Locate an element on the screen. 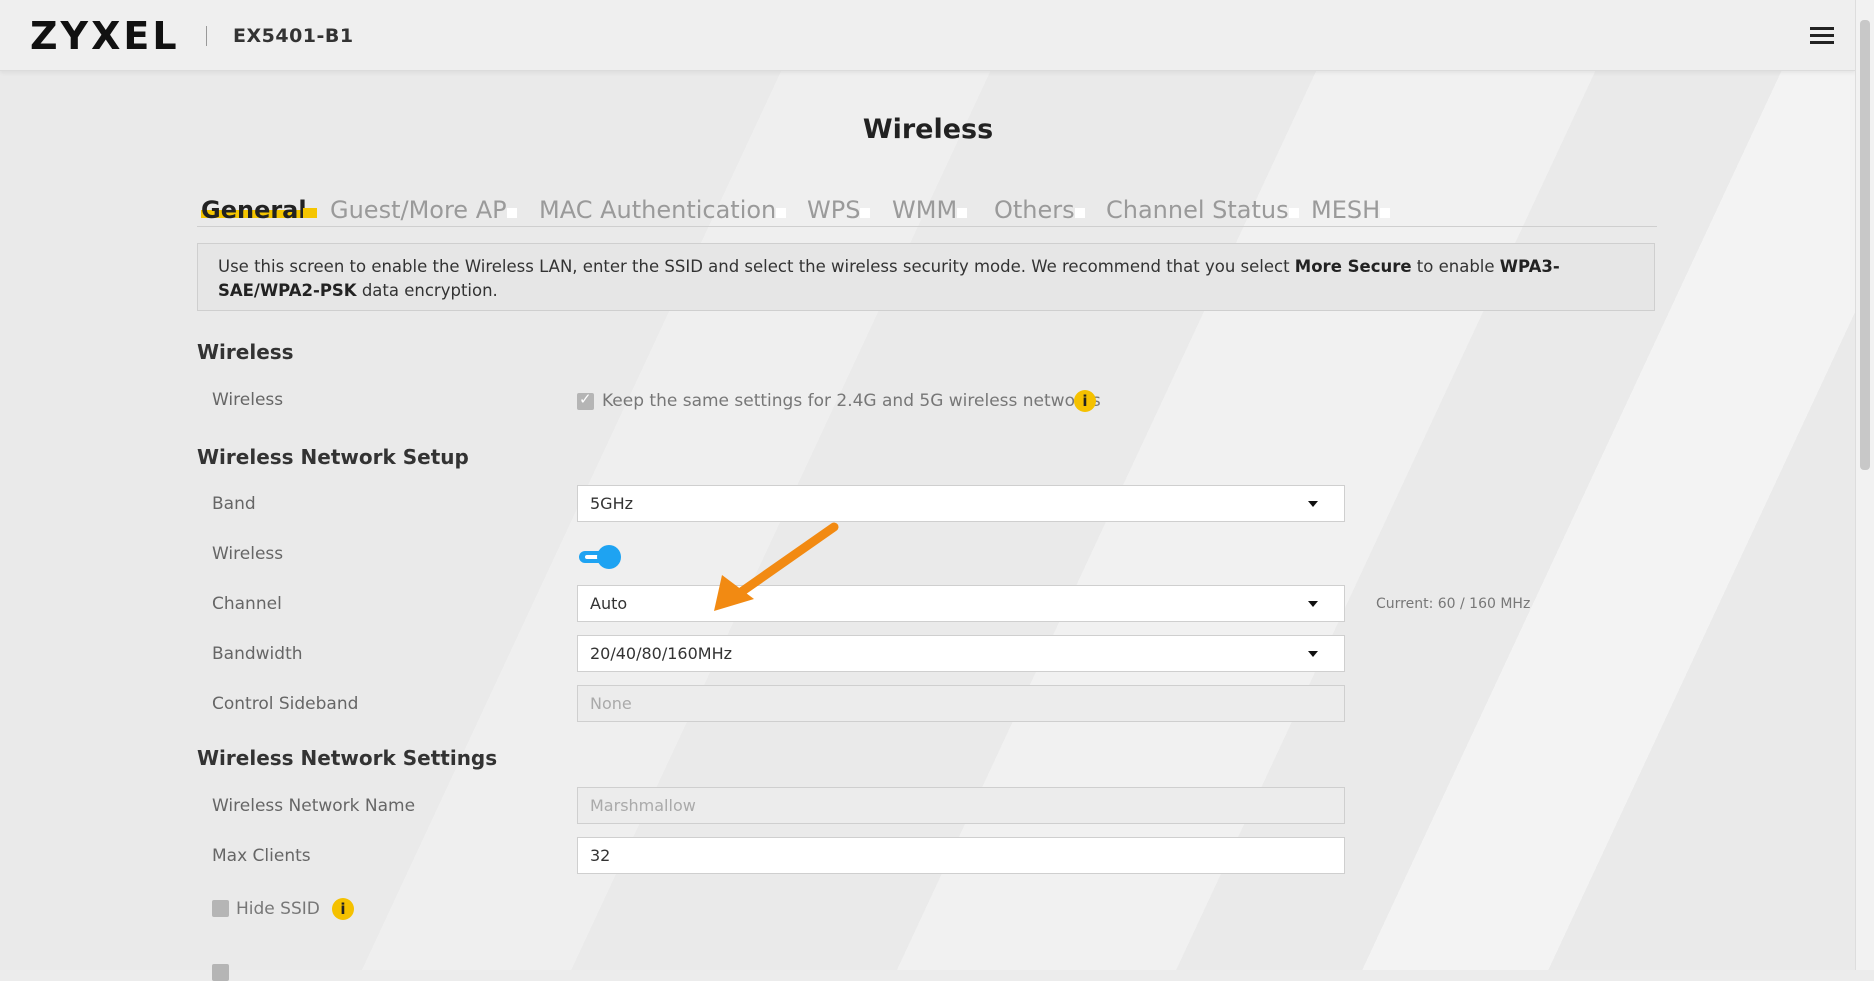 The width and height of the screenshot is (1874, 981). header-divider is located at coordinates (206, 36).